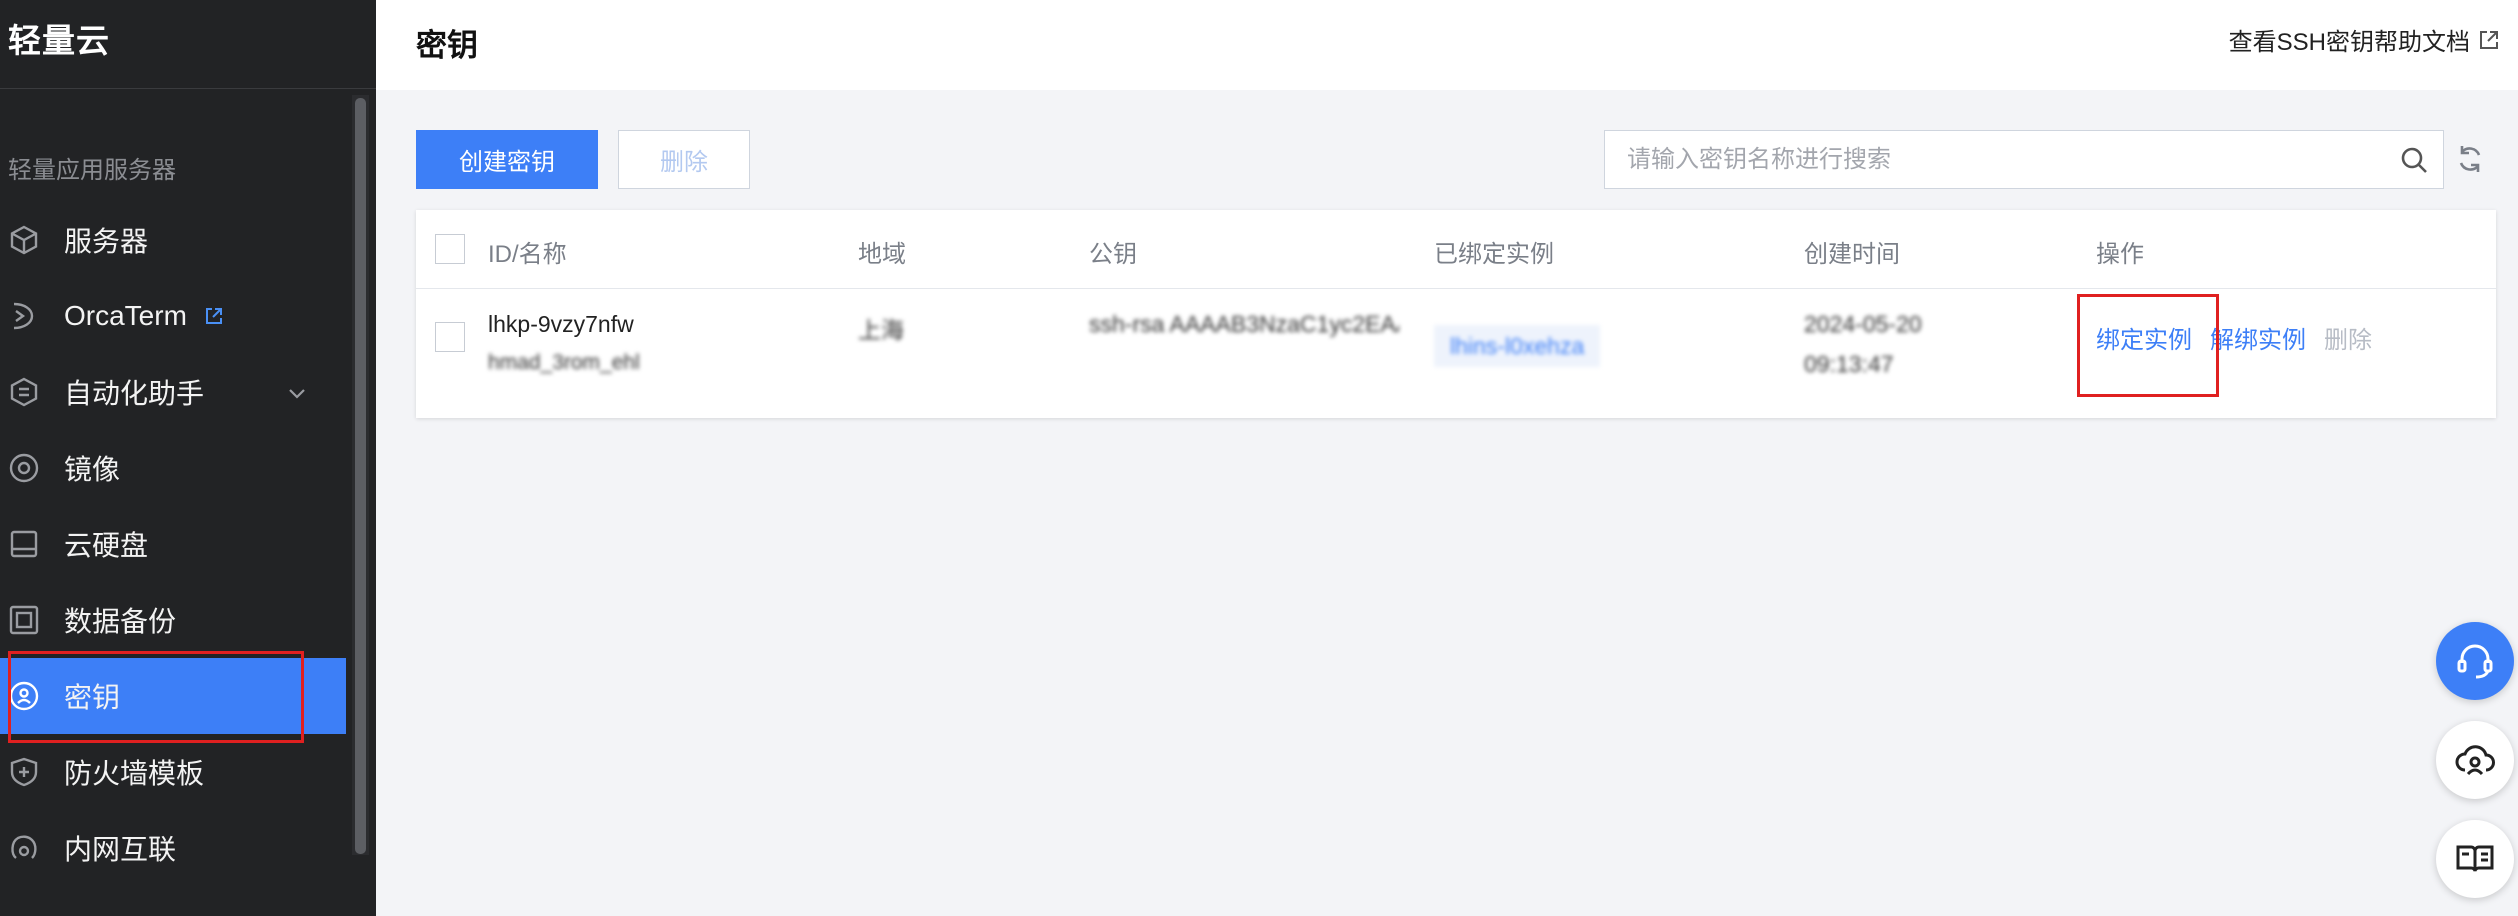  What do you see at coordinates (561, 324) in the screenshot?
I see `key-id: lhkp-9vzy7nfw` at bounding box center [561, 324].